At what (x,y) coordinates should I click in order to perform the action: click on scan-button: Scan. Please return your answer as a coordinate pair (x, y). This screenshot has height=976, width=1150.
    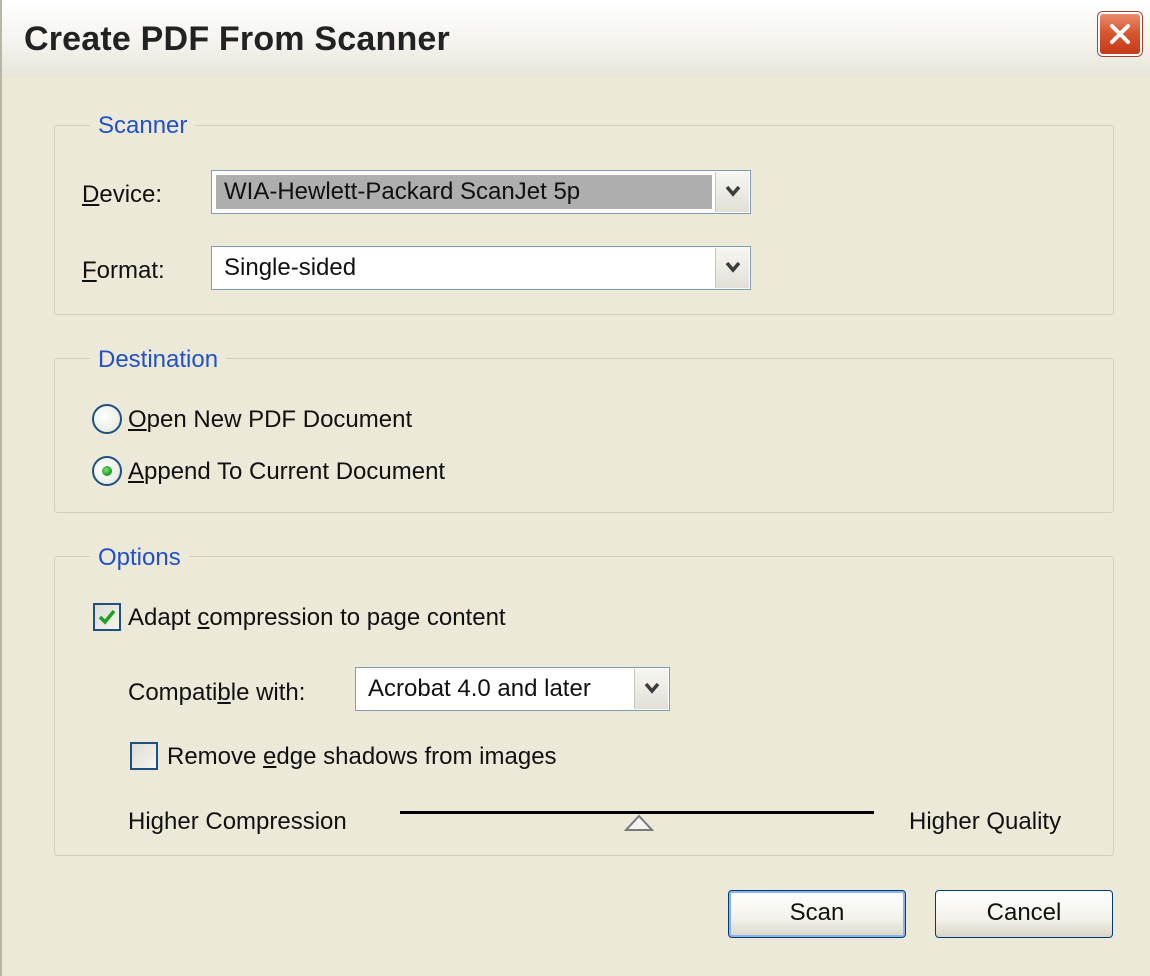
    Looking at the image, I should click on (817, 914).